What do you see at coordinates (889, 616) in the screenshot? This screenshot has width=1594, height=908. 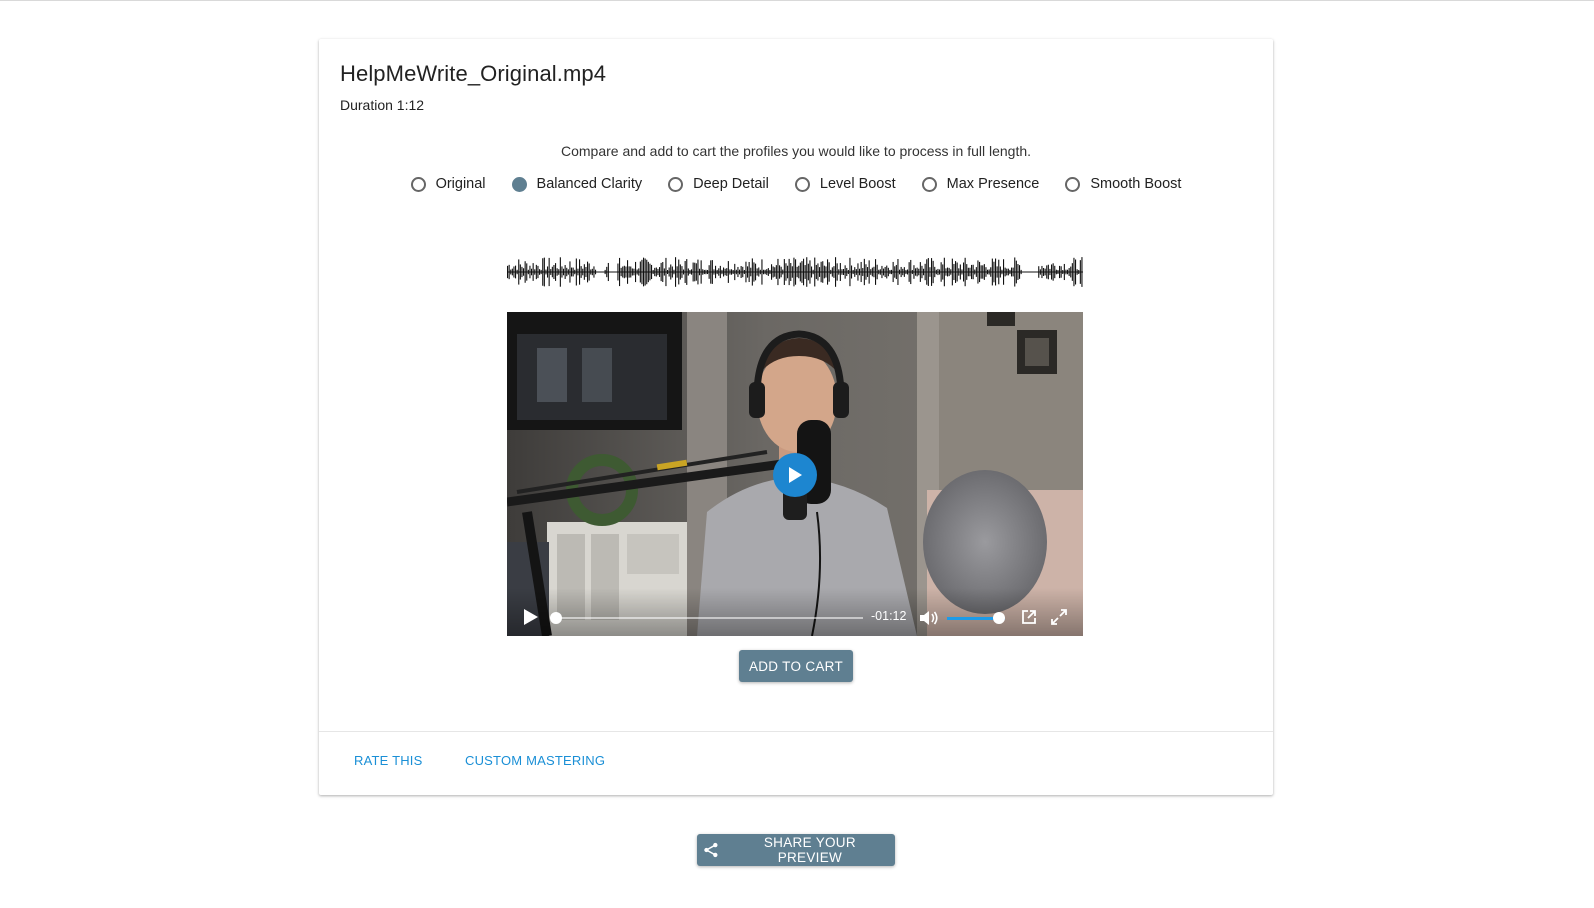 I see `time-remaining: -01:12` at bounding box center [889, 616].